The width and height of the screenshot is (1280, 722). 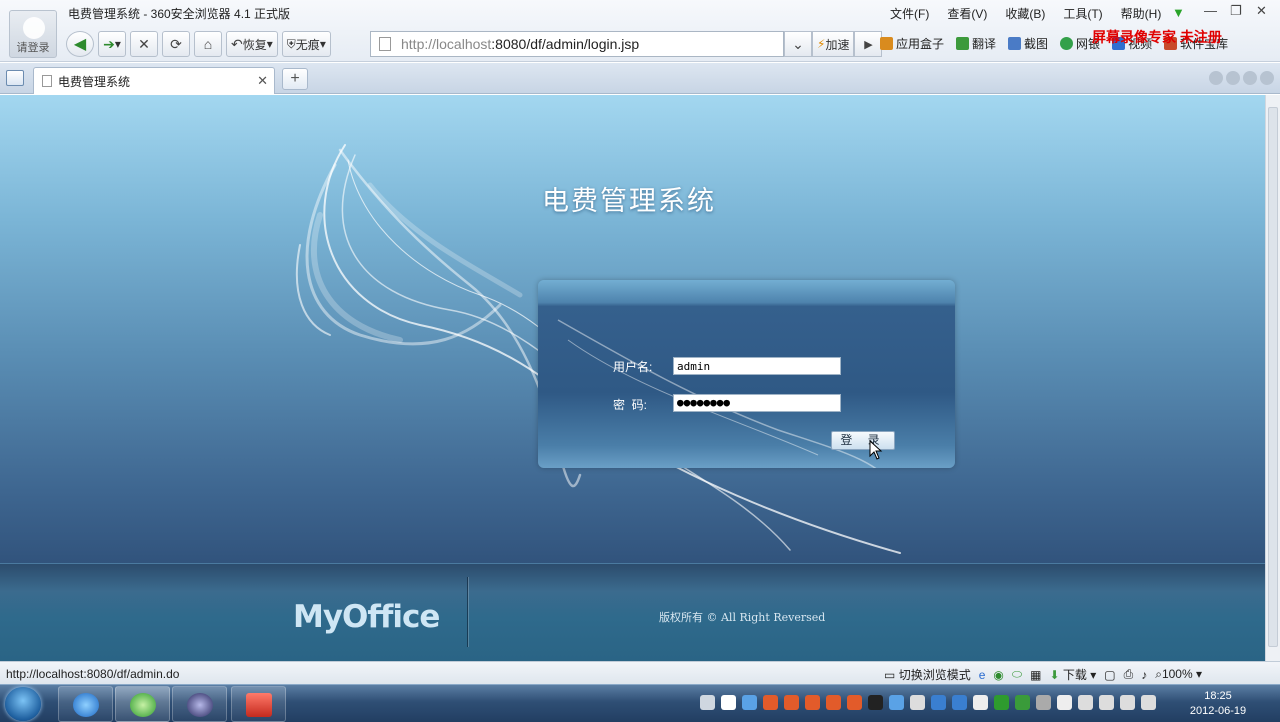 I want to click on app-box-button: 应用盒子, so click(x=912, y=43).